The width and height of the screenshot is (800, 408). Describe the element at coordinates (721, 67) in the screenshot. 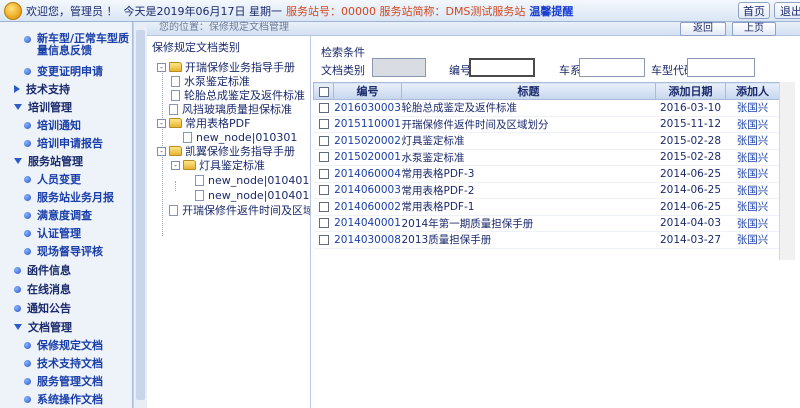

I see `model-input` at that location.